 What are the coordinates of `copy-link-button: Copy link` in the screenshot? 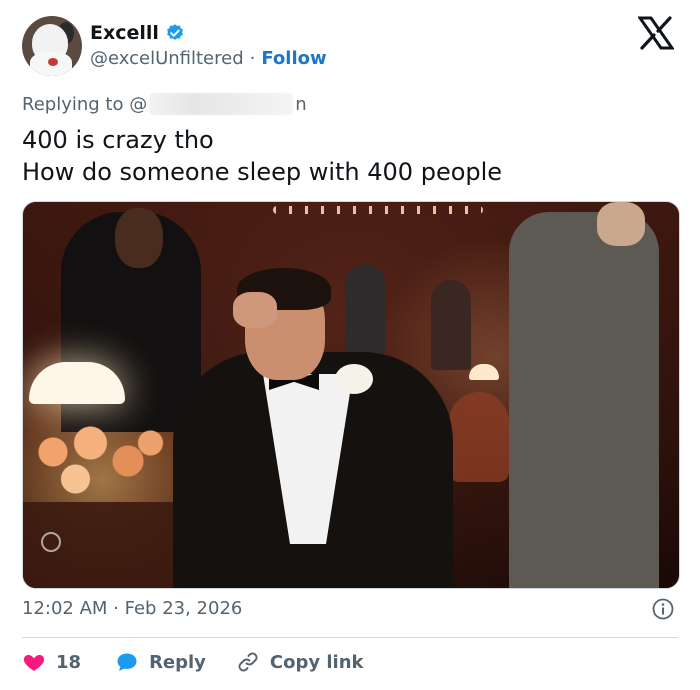 It's located at (300, 662).